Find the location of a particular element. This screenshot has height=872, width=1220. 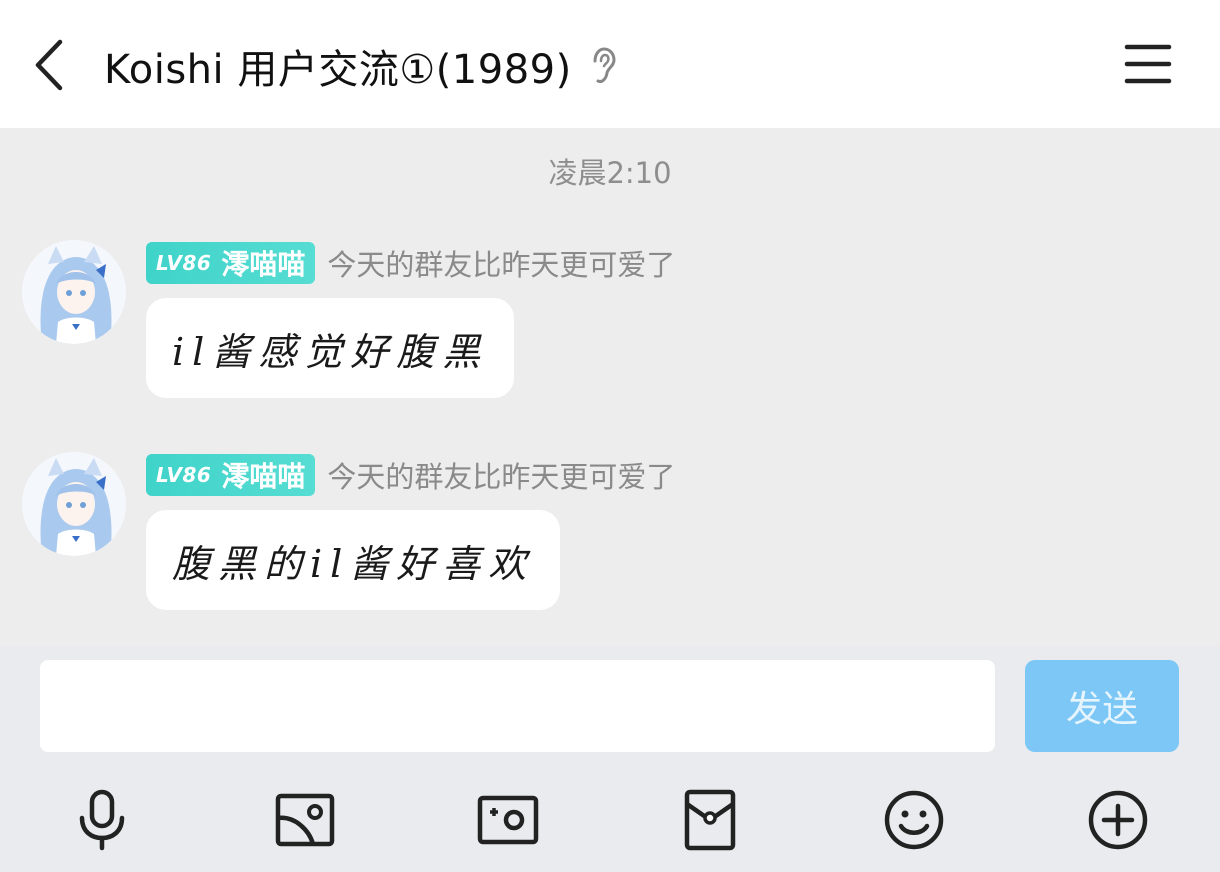

title-area: Koishi 用户交流①(1989) is located at coordinates (361, 66).